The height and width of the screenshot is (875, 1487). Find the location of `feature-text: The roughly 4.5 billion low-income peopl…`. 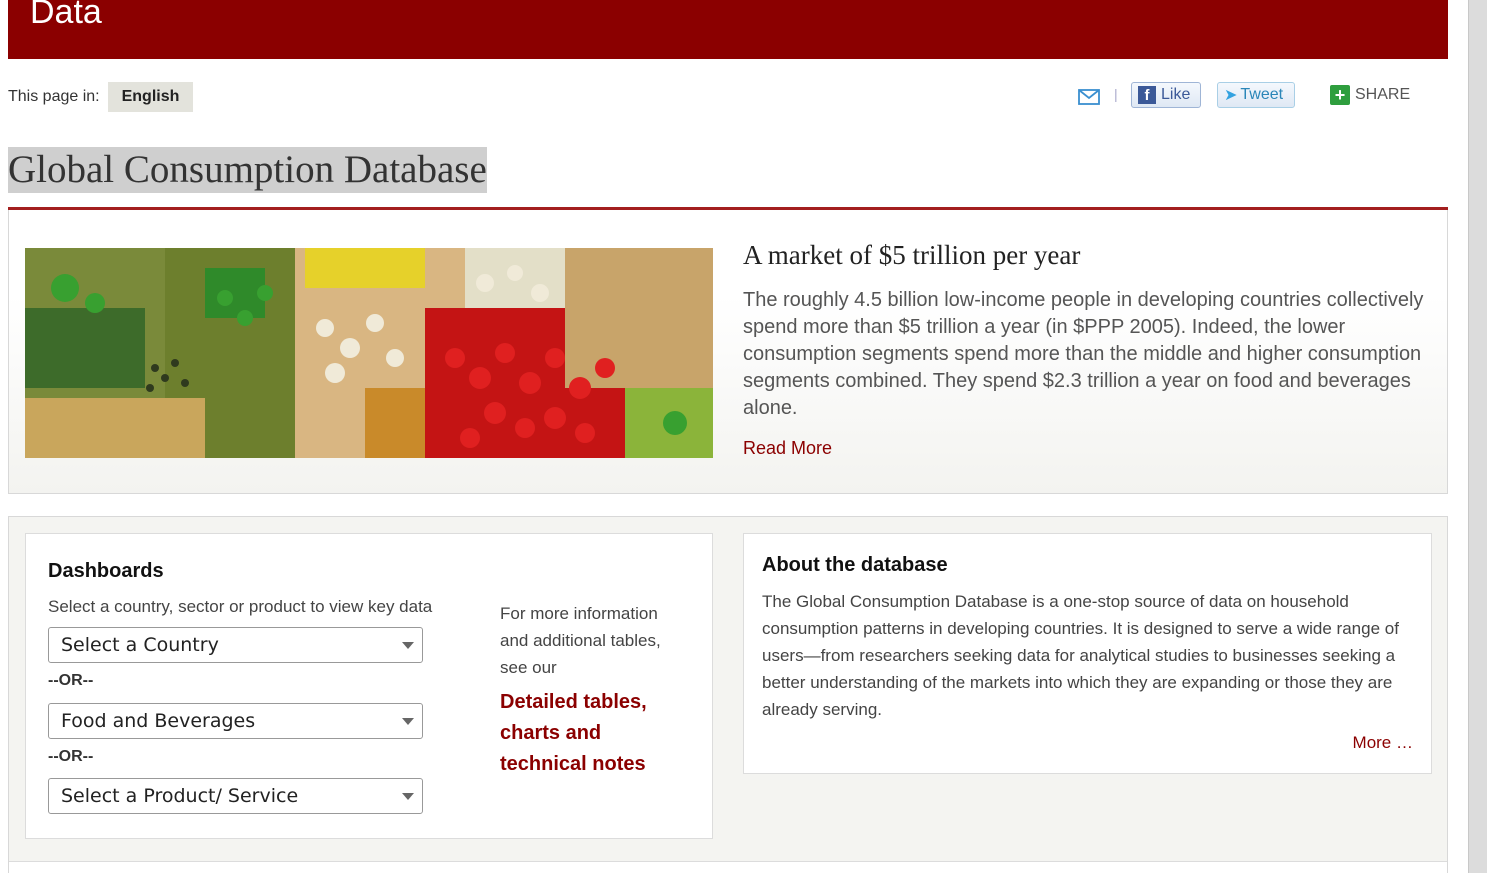

feature-text: The roughly 4.5 billion low-income peopl… is located at coordinates (1083, 354).